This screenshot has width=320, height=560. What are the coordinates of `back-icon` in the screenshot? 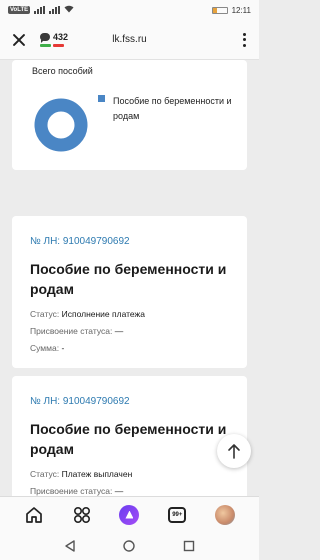 It's located at (70, 546).